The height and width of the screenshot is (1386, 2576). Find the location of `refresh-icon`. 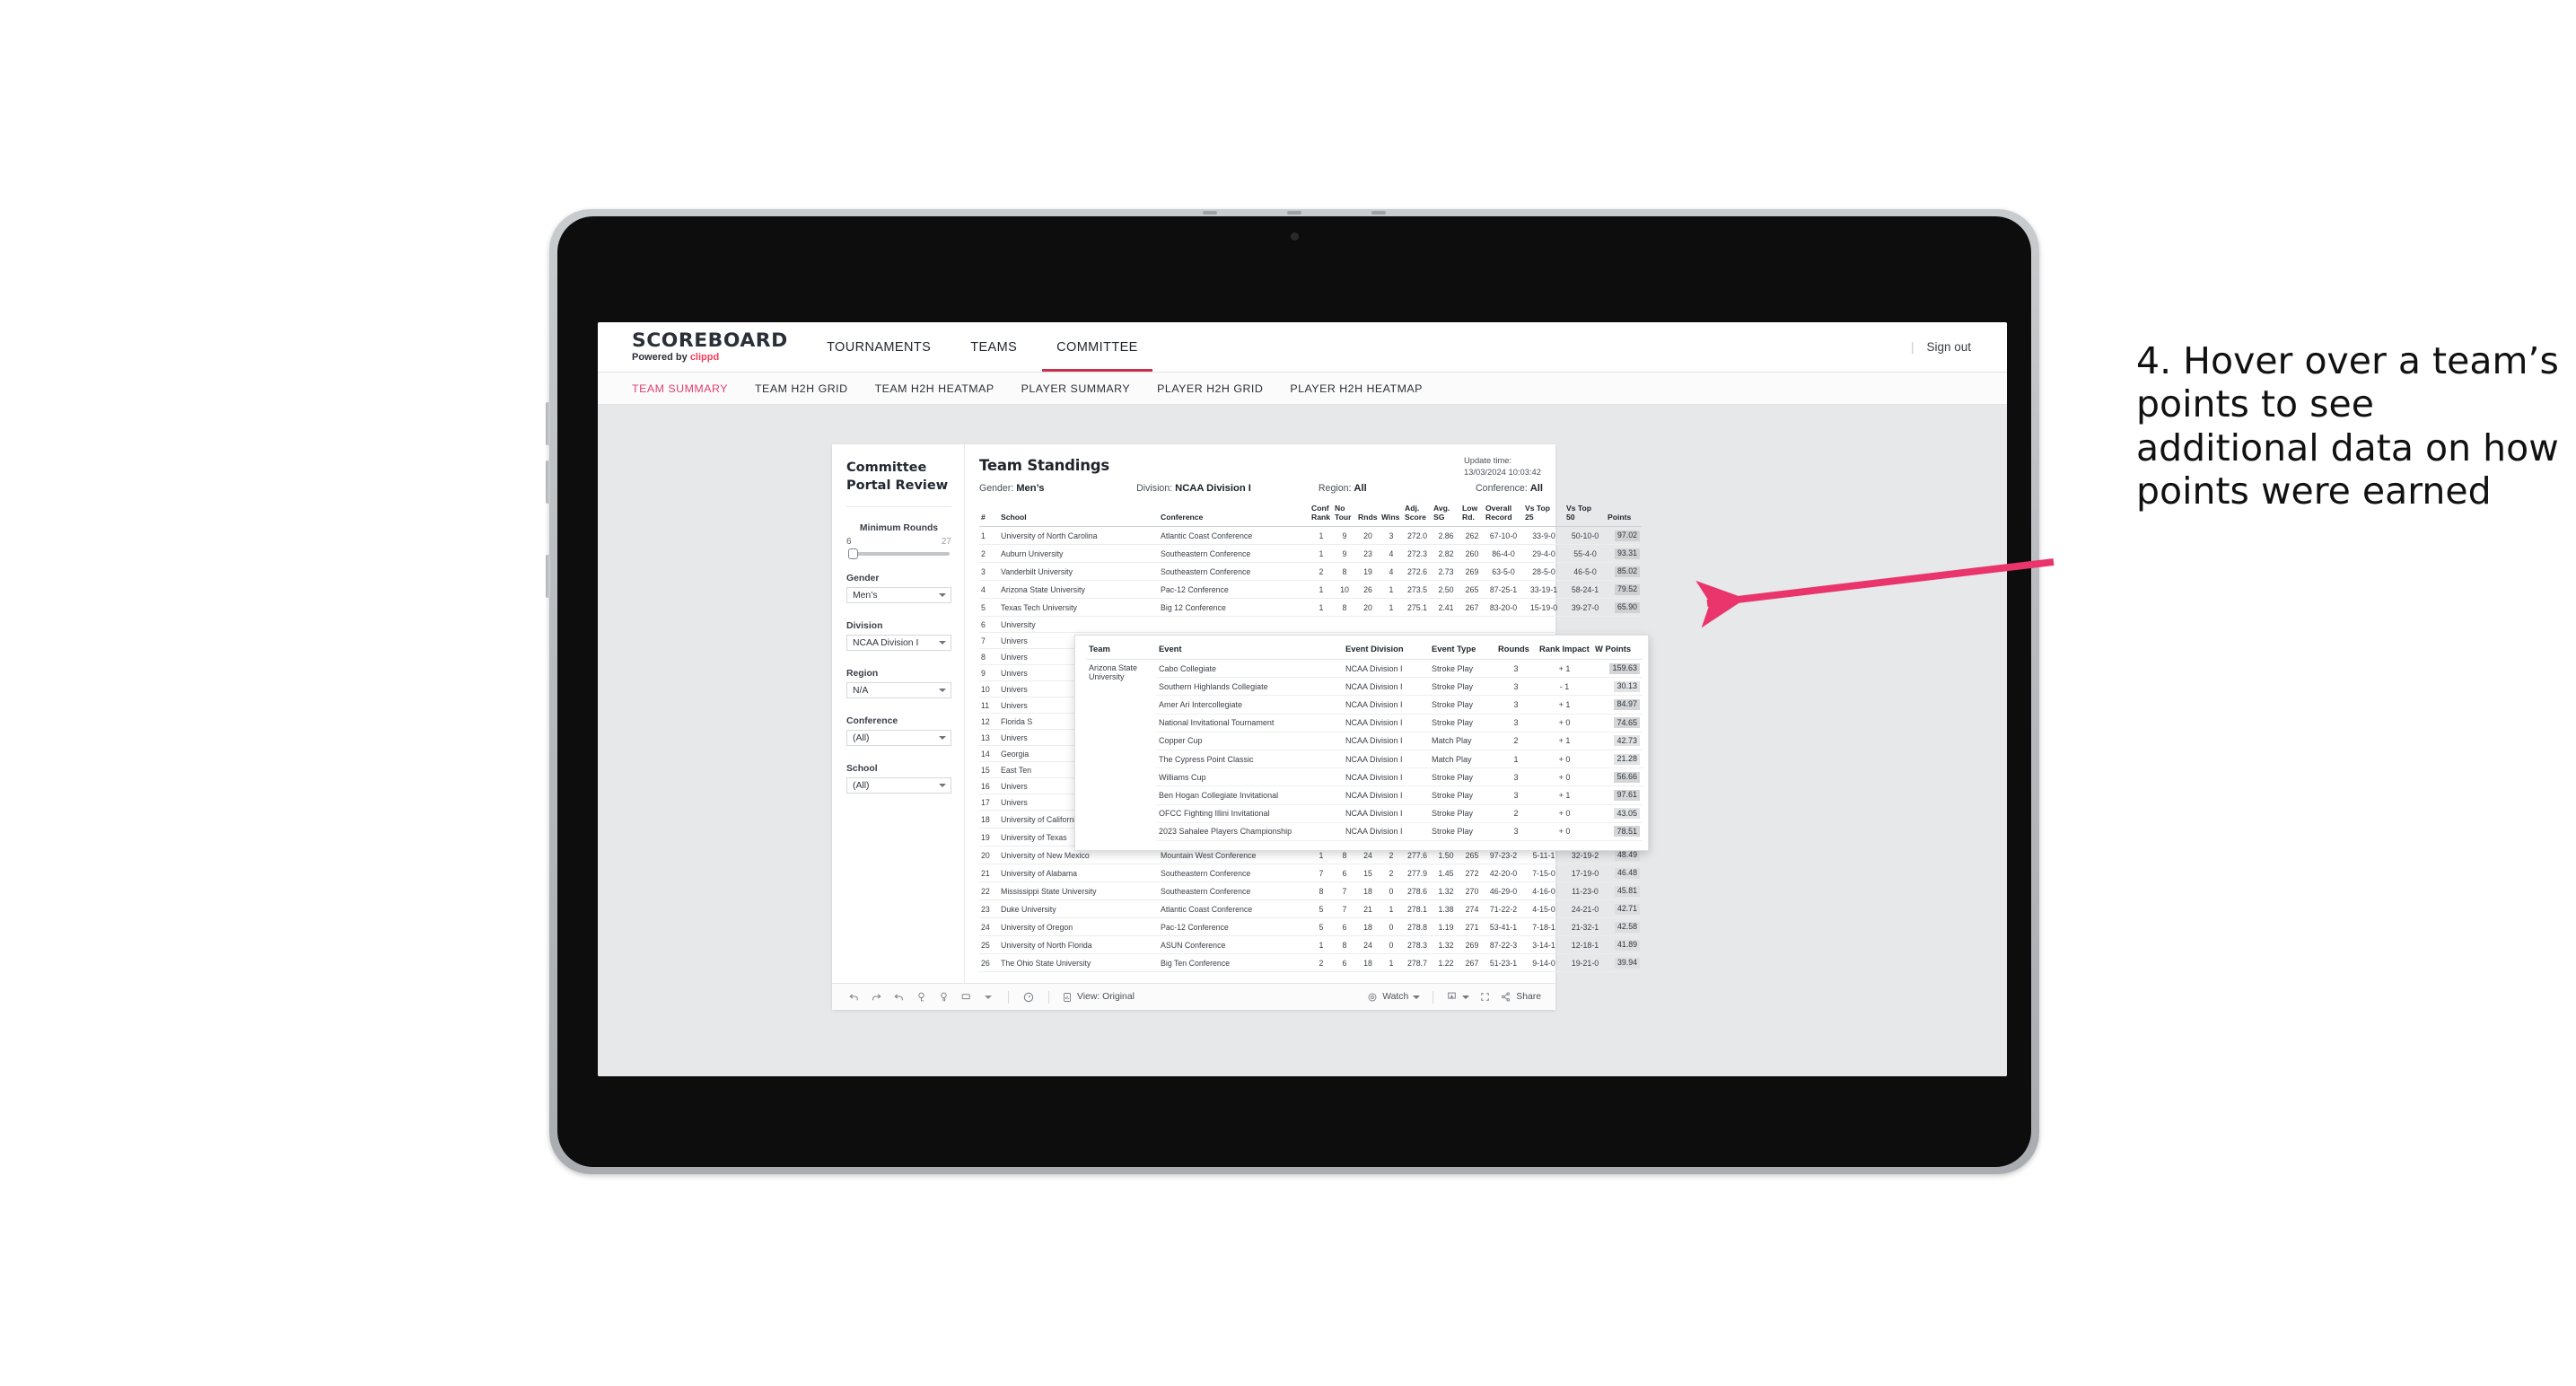

refresh-icon is located at coordinates (921, 997).